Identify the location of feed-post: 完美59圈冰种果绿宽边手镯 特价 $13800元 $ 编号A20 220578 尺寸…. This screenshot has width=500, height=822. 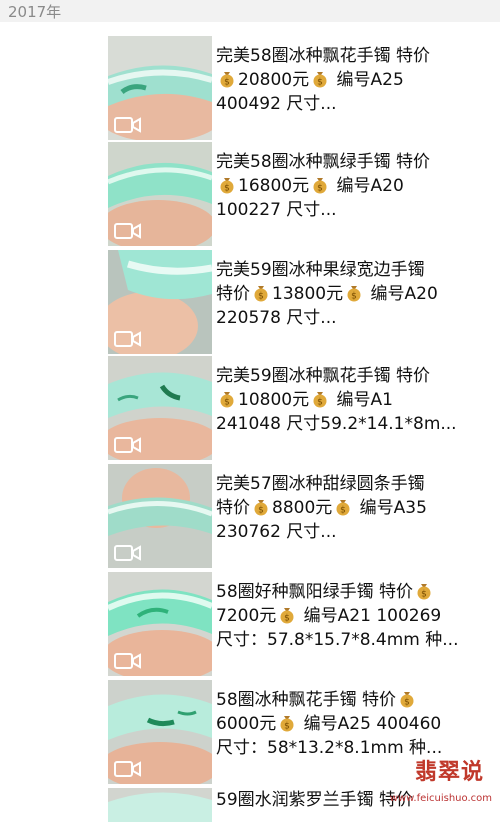
(250, 299).